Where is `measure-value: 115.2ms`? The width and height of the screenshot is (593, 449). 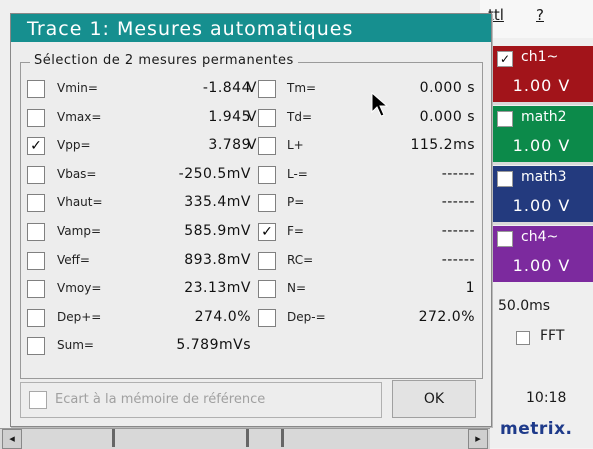 measure-value: 115.2ms is located at coordinates (442, 145).